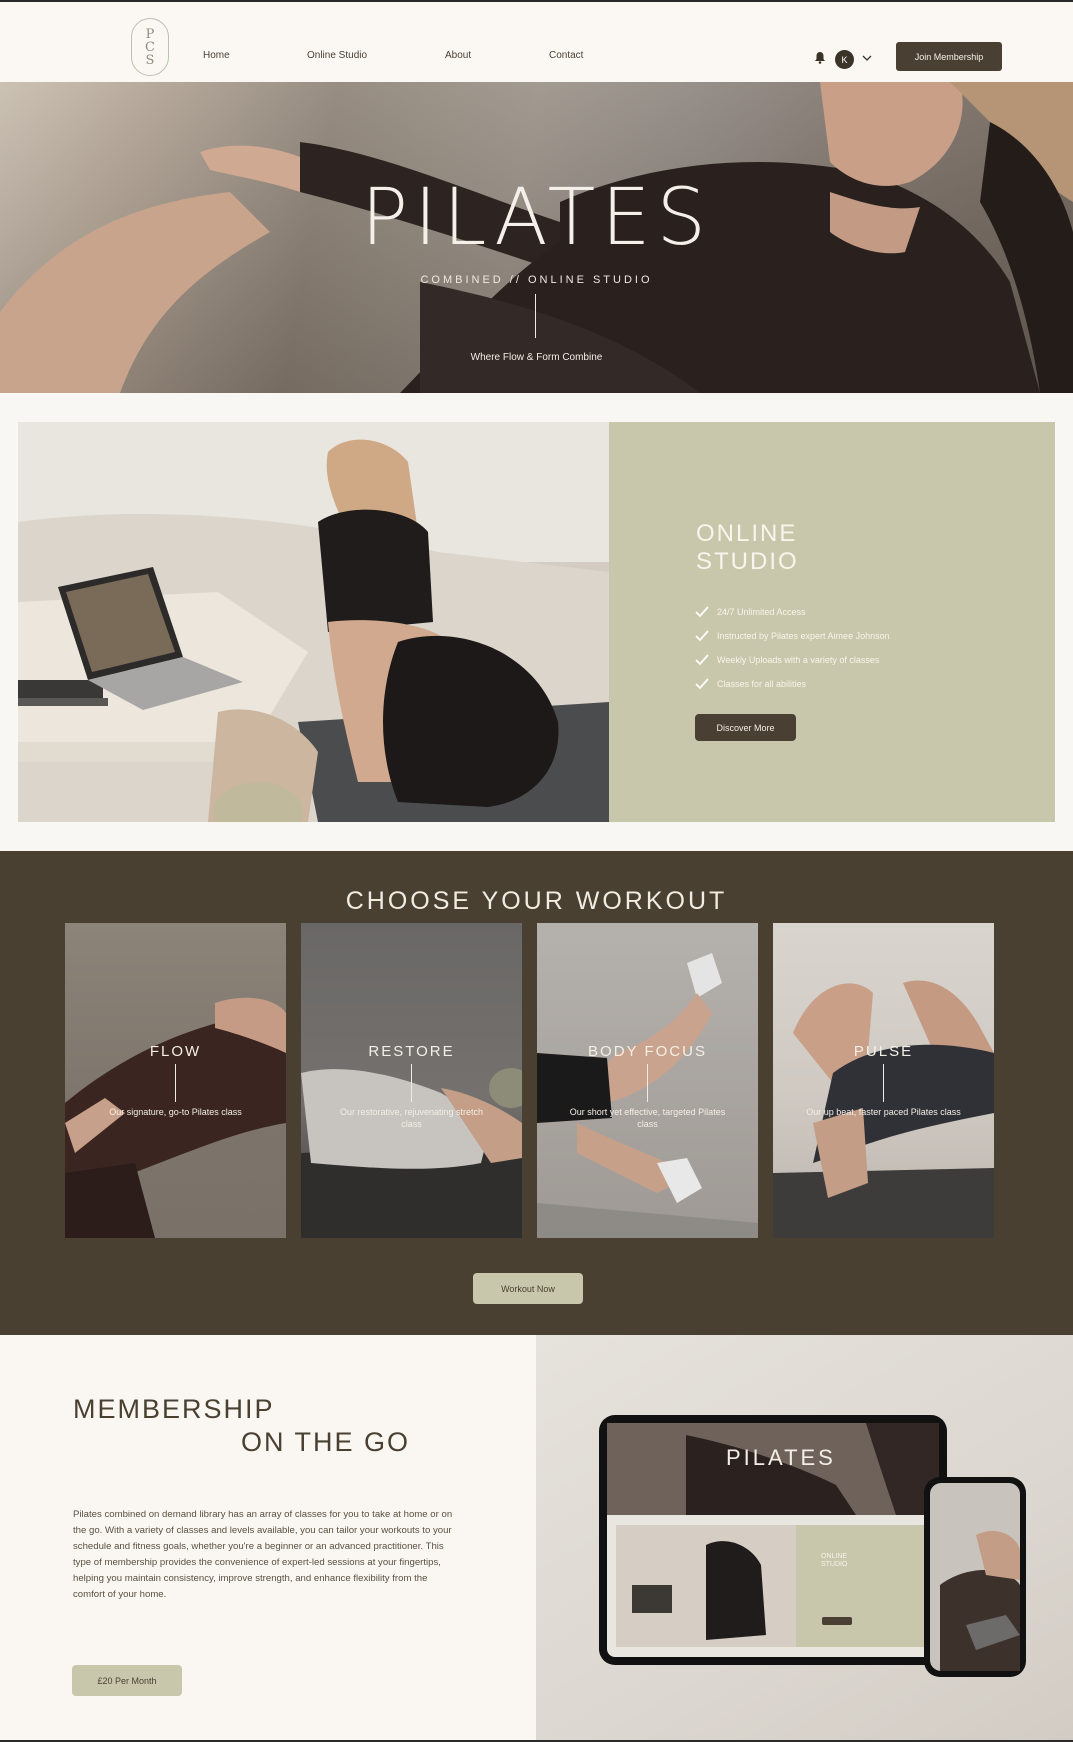 The height and width of the screenshot is (1742, 1073). Describe the element at coordinates (536, 280) in the screenshot. I see `hero-subtitle: COMBINED // ONLINE STUDIO` at that location.